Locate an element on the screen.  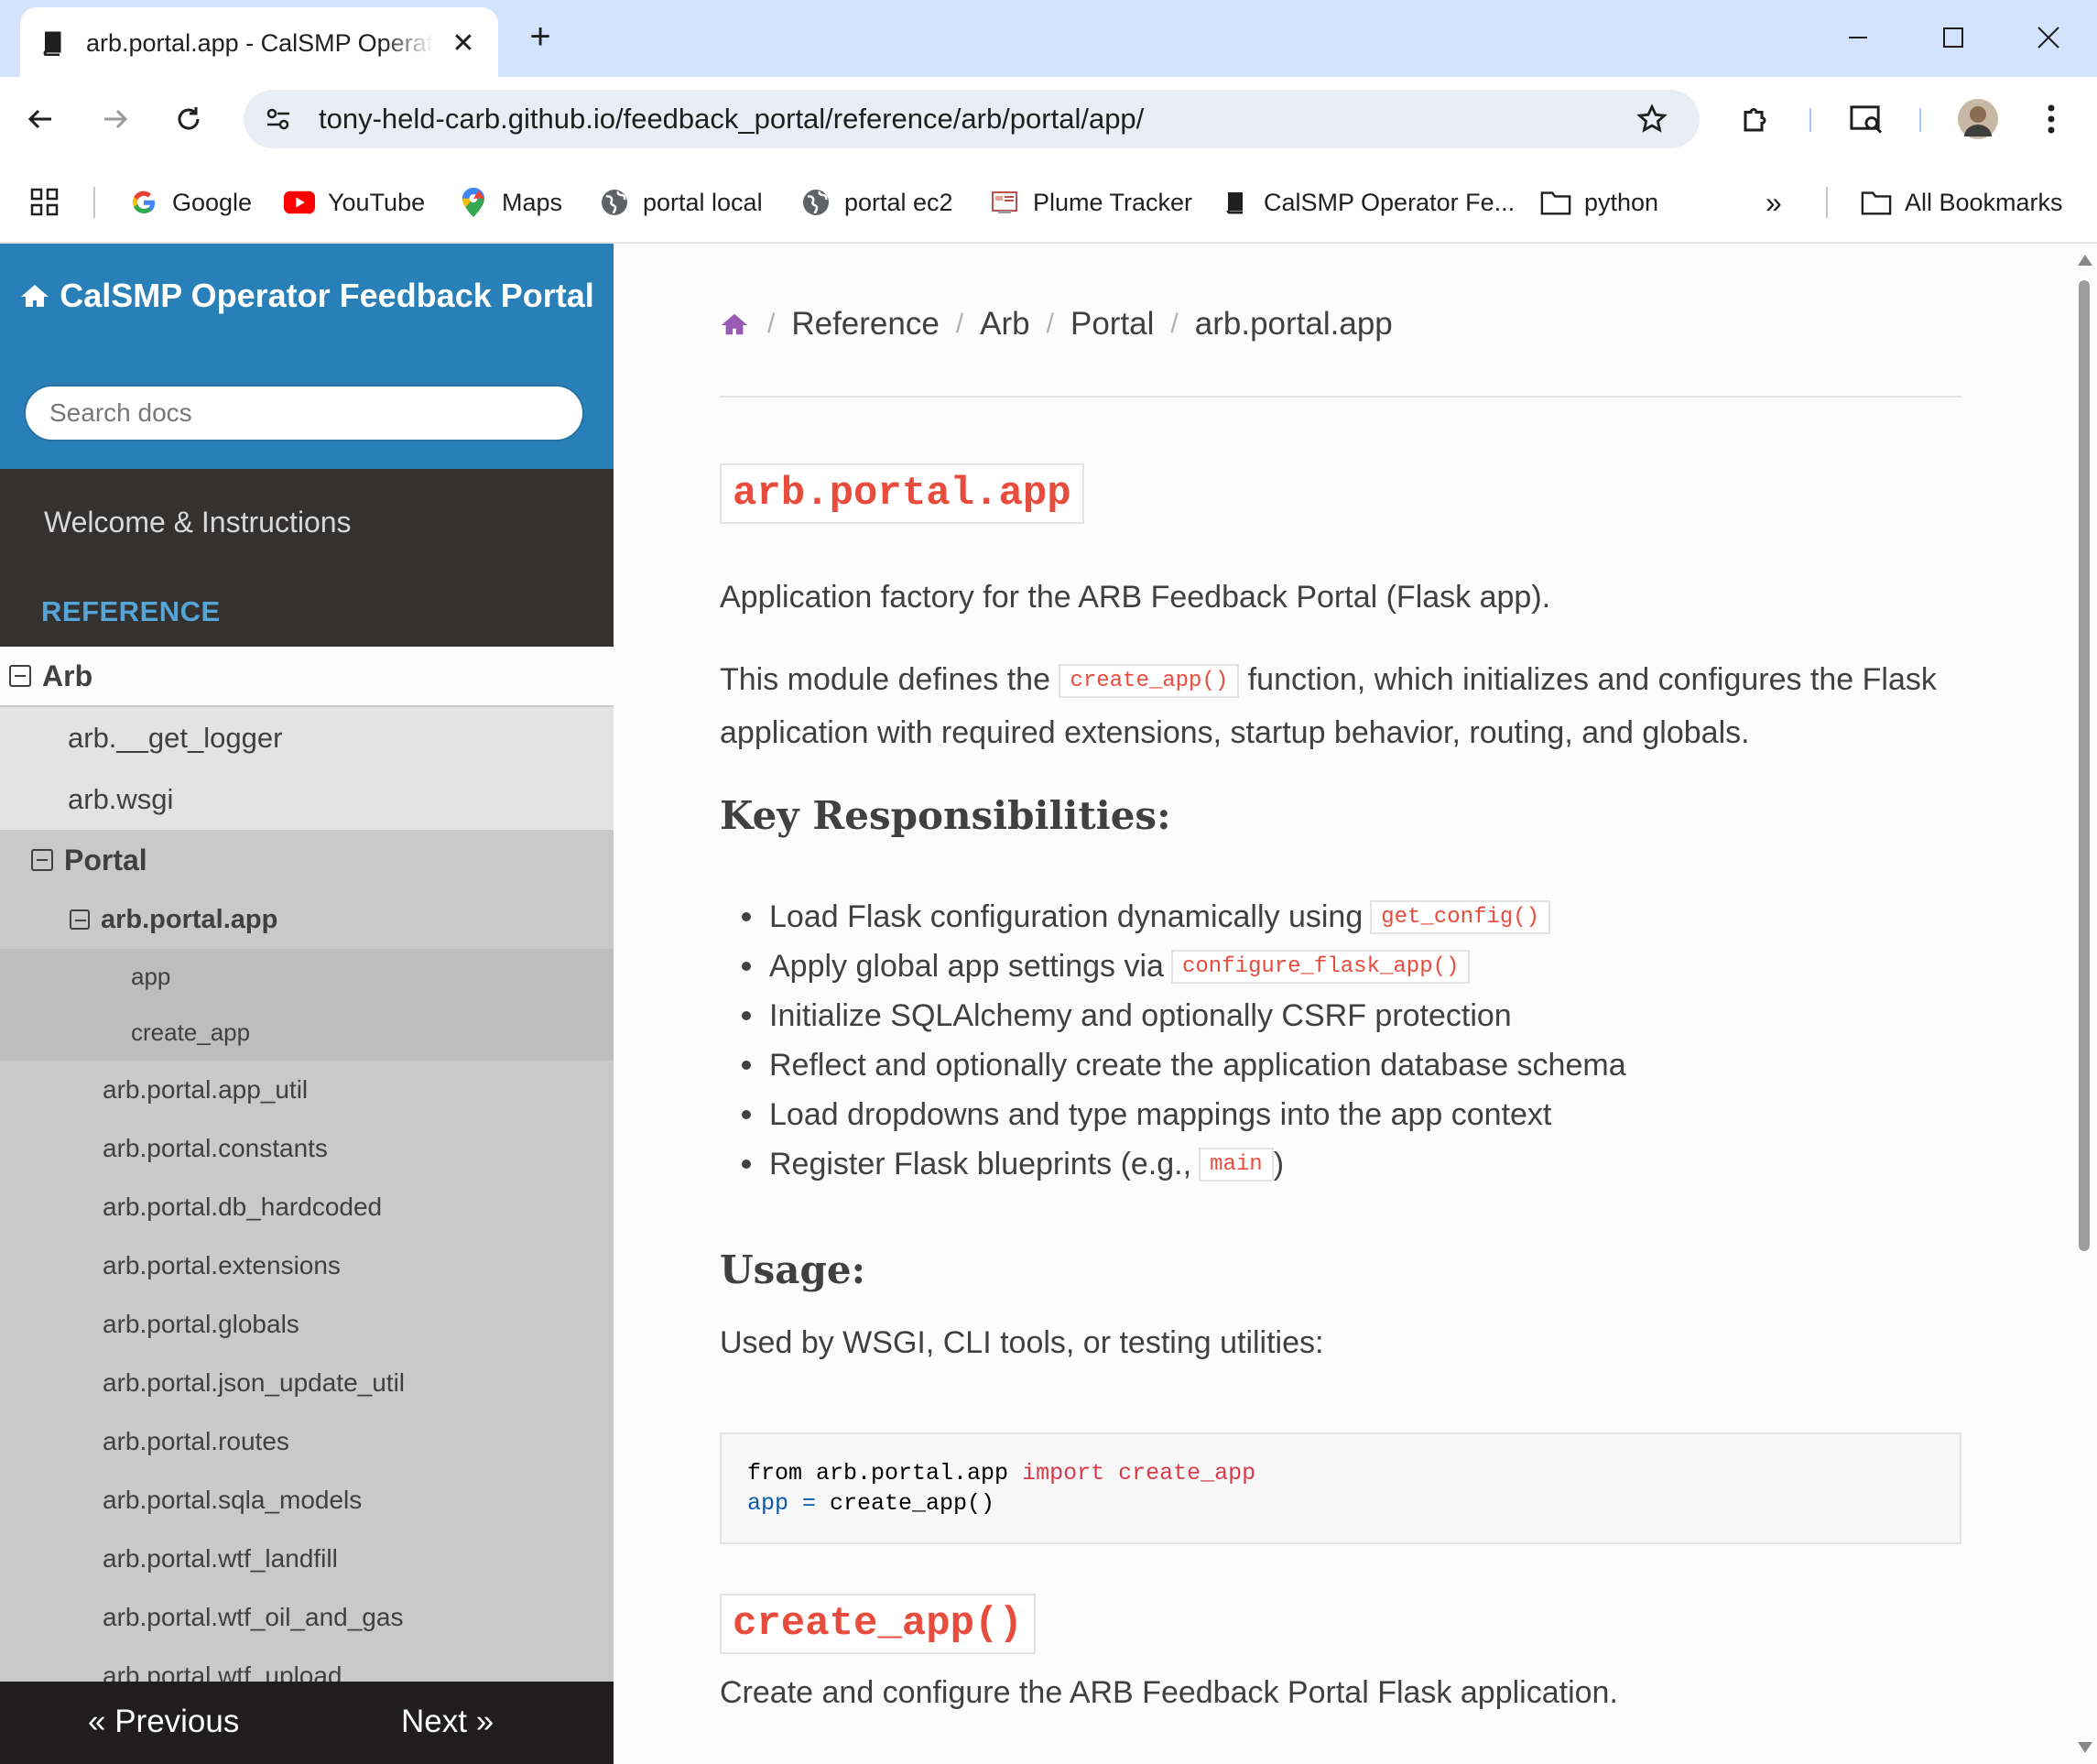
bookmark-google: Google is located at coordinates (190, 202).